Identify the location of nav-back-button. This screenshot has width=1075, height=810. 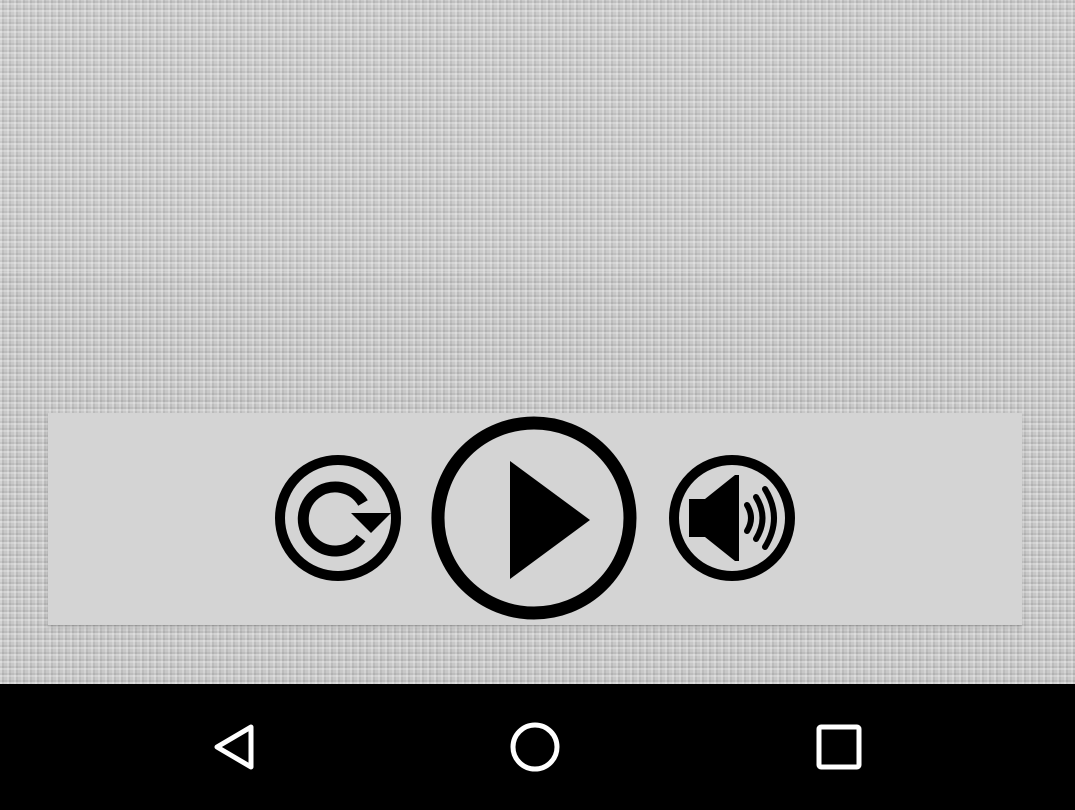
(234, 747).